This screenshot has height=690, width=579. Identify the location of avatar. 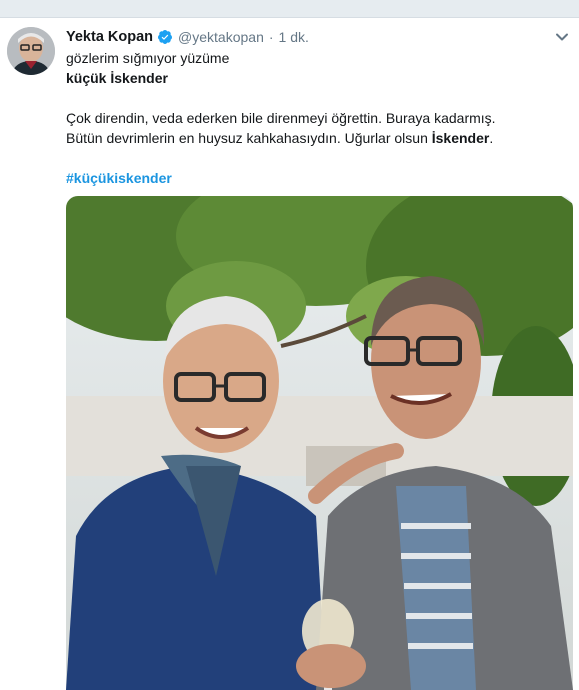
(31, 51).